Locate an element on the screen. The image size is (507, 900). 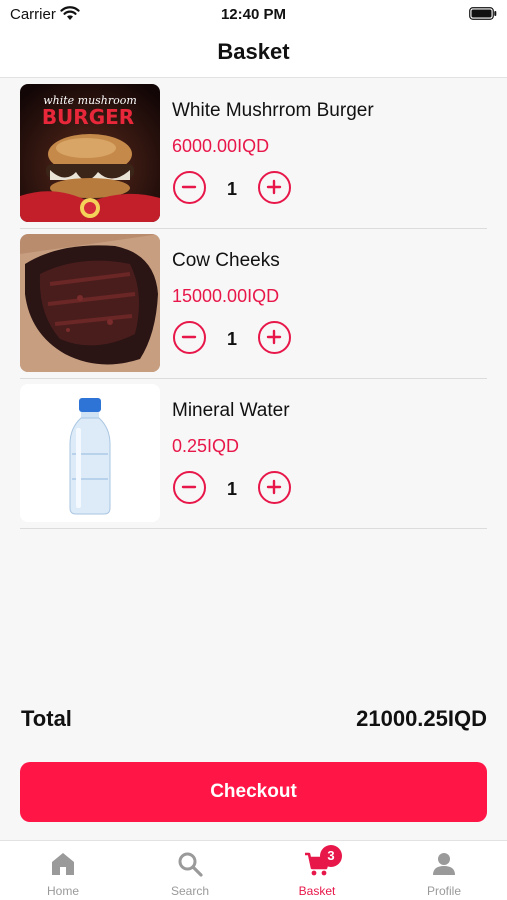
total-label: Total is located at coordinates (46, 718).